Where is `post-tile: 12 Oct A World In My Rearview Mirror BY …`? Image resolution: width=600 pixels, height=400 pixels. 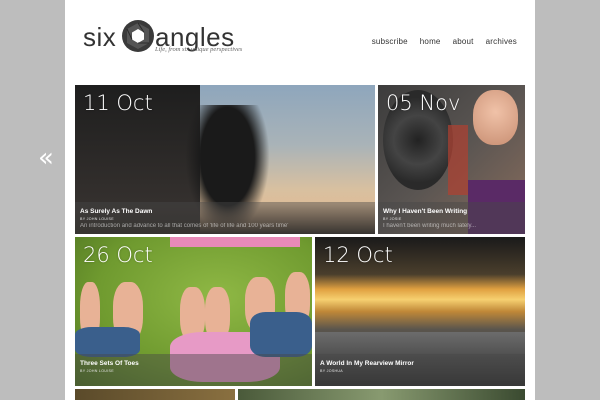
post-tile: 12 Oct A World In My Rearview Mirror BY … is located at coordinates (420, 311).